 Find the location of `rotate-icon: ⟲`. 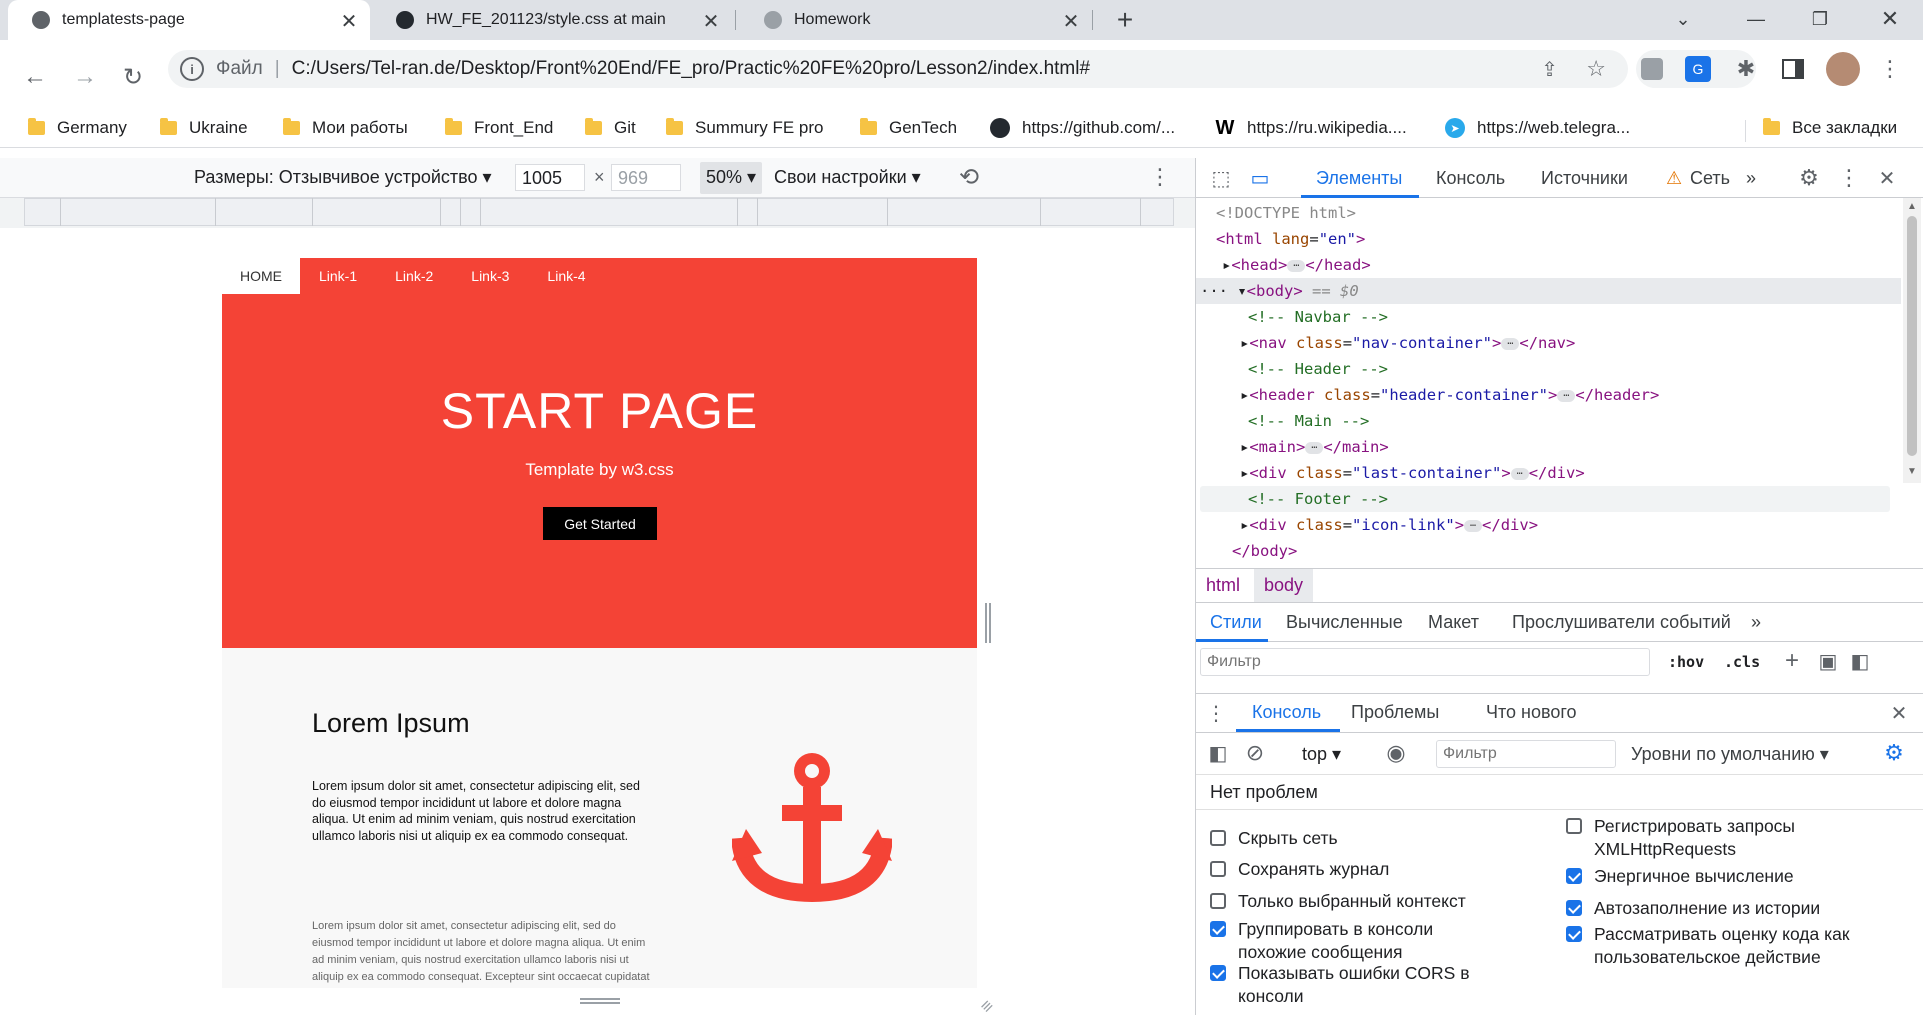

rotate-icon: ⟲ is located at coordinates (969, 177).